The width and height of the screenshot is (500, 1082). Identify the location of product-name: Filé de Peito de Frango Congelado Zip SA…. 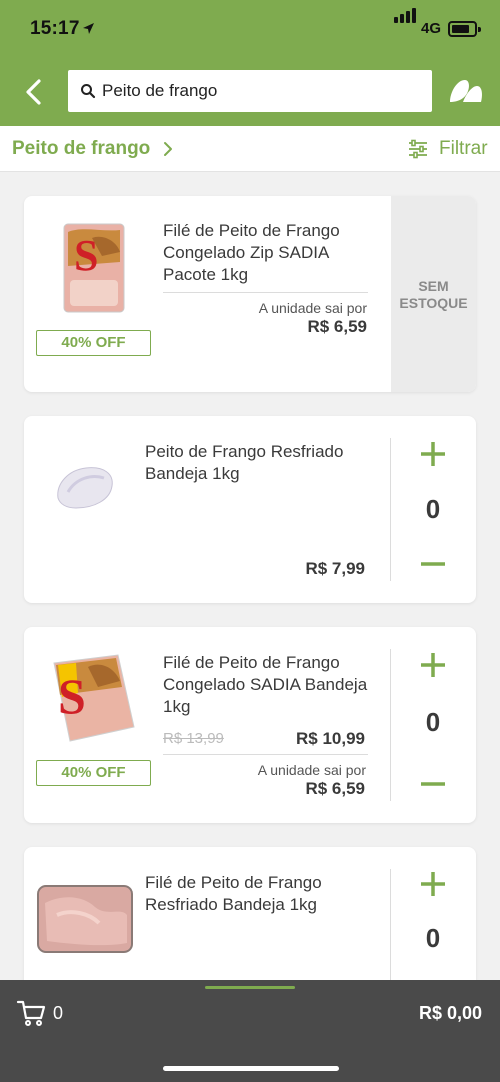
(251, 252).